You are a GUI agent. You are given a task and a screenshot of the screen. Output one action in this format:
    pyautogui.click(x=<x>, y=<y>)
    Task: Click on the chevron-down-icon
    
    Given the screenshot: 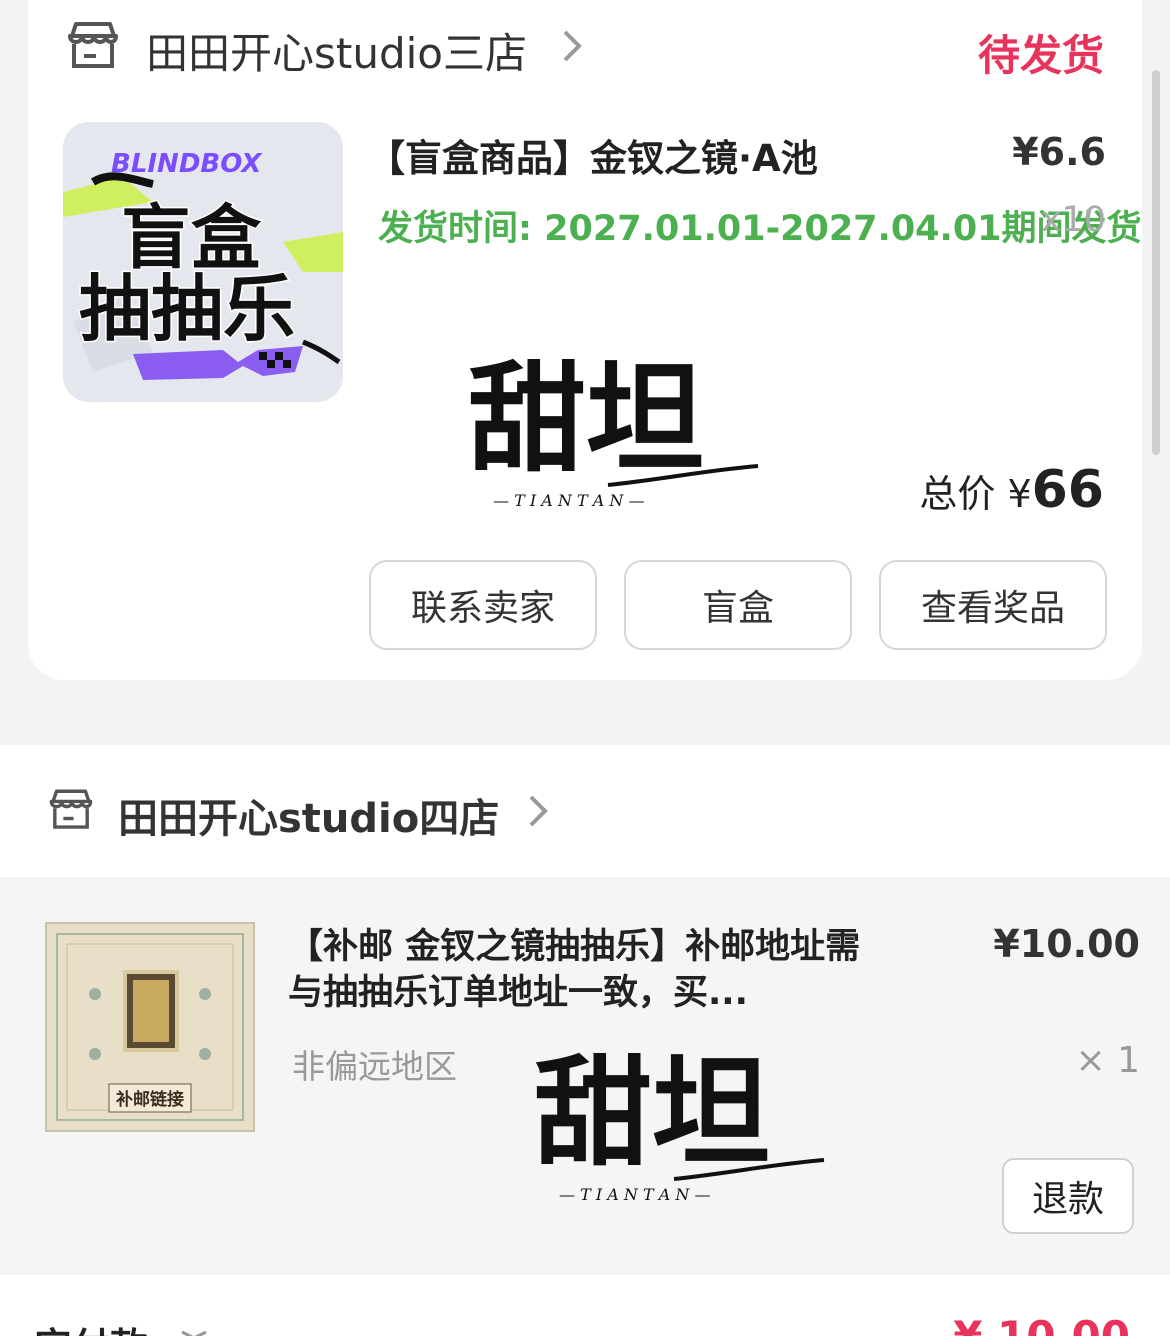 What is the action you would take?
    pyautogui.click(x=194, y=1332)
    